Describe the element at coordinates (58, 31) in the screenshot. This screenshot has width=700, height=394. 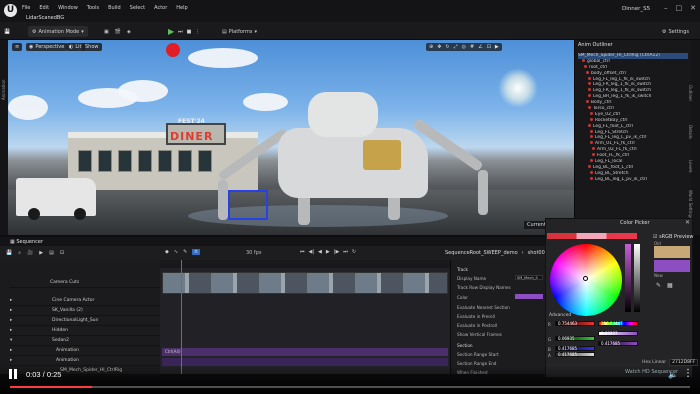
I see `mode-dropdown: ⚙ Animation Mode ▾` at that location.